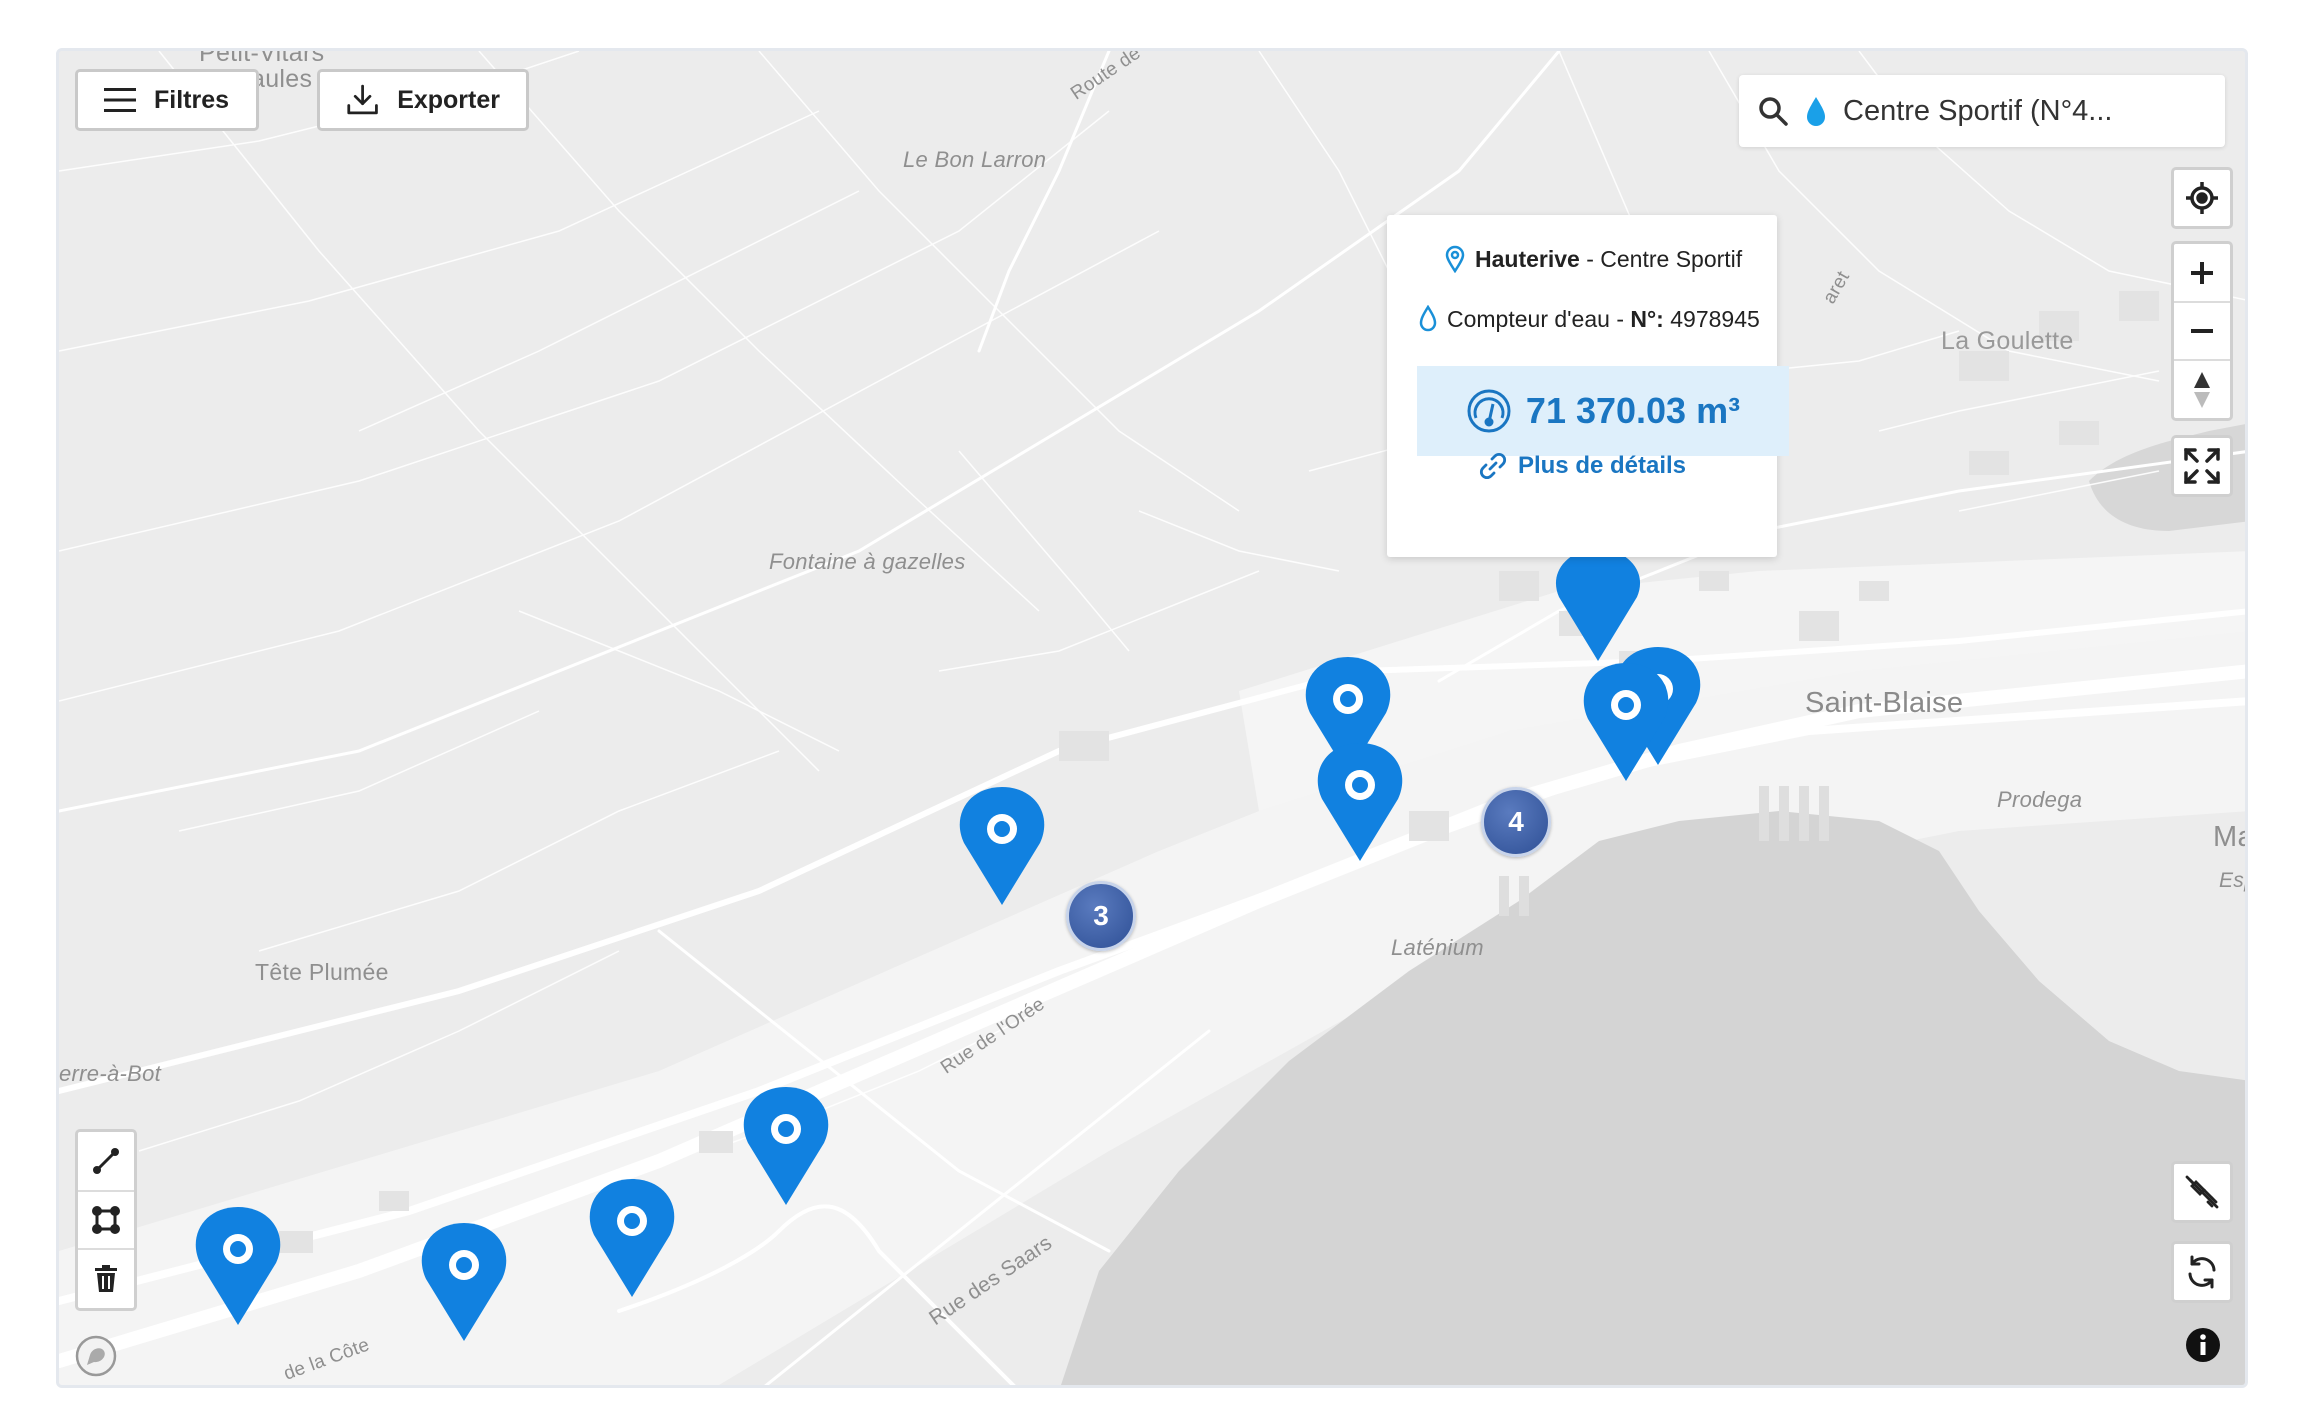  I want to click on label-la-goulette: La Goulette, so click(2007, 341).